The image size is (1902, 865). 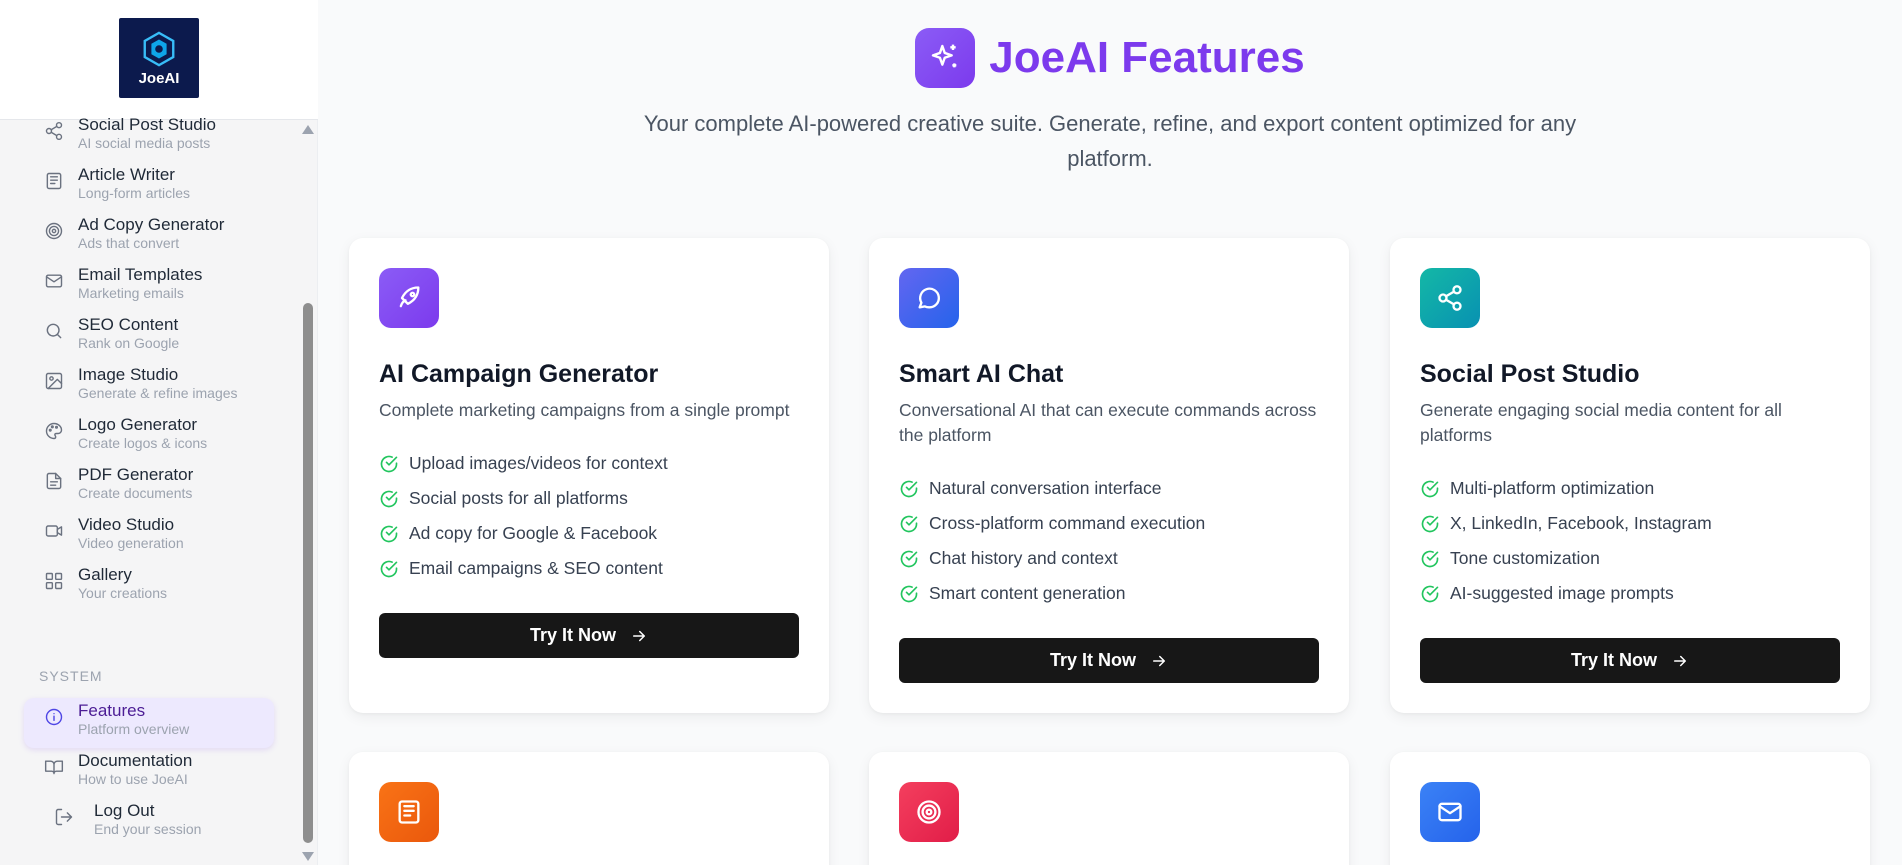 I want to click on scroll-down-arrow-icon, so click(x=308, y=856).